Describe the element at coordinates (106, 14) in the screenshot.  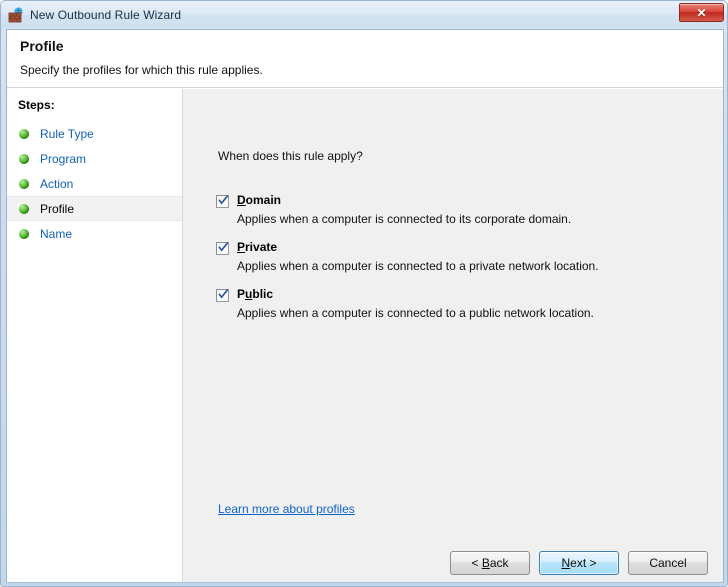
I see `window-title: New Outbound Rule Wizard` at that location.